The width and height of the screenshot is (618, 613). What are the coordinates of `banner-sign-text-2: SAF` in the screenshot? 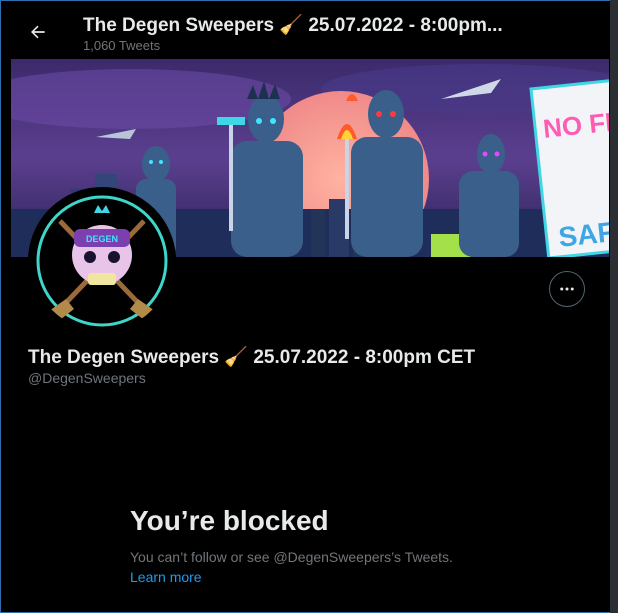 It's located at (583, 234).